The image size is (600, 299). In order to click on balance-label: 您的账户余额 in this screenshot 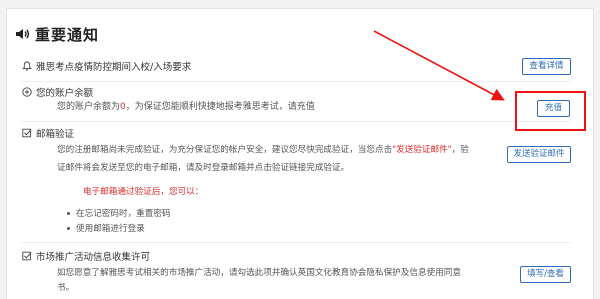, I will do `click(65, 93)`.